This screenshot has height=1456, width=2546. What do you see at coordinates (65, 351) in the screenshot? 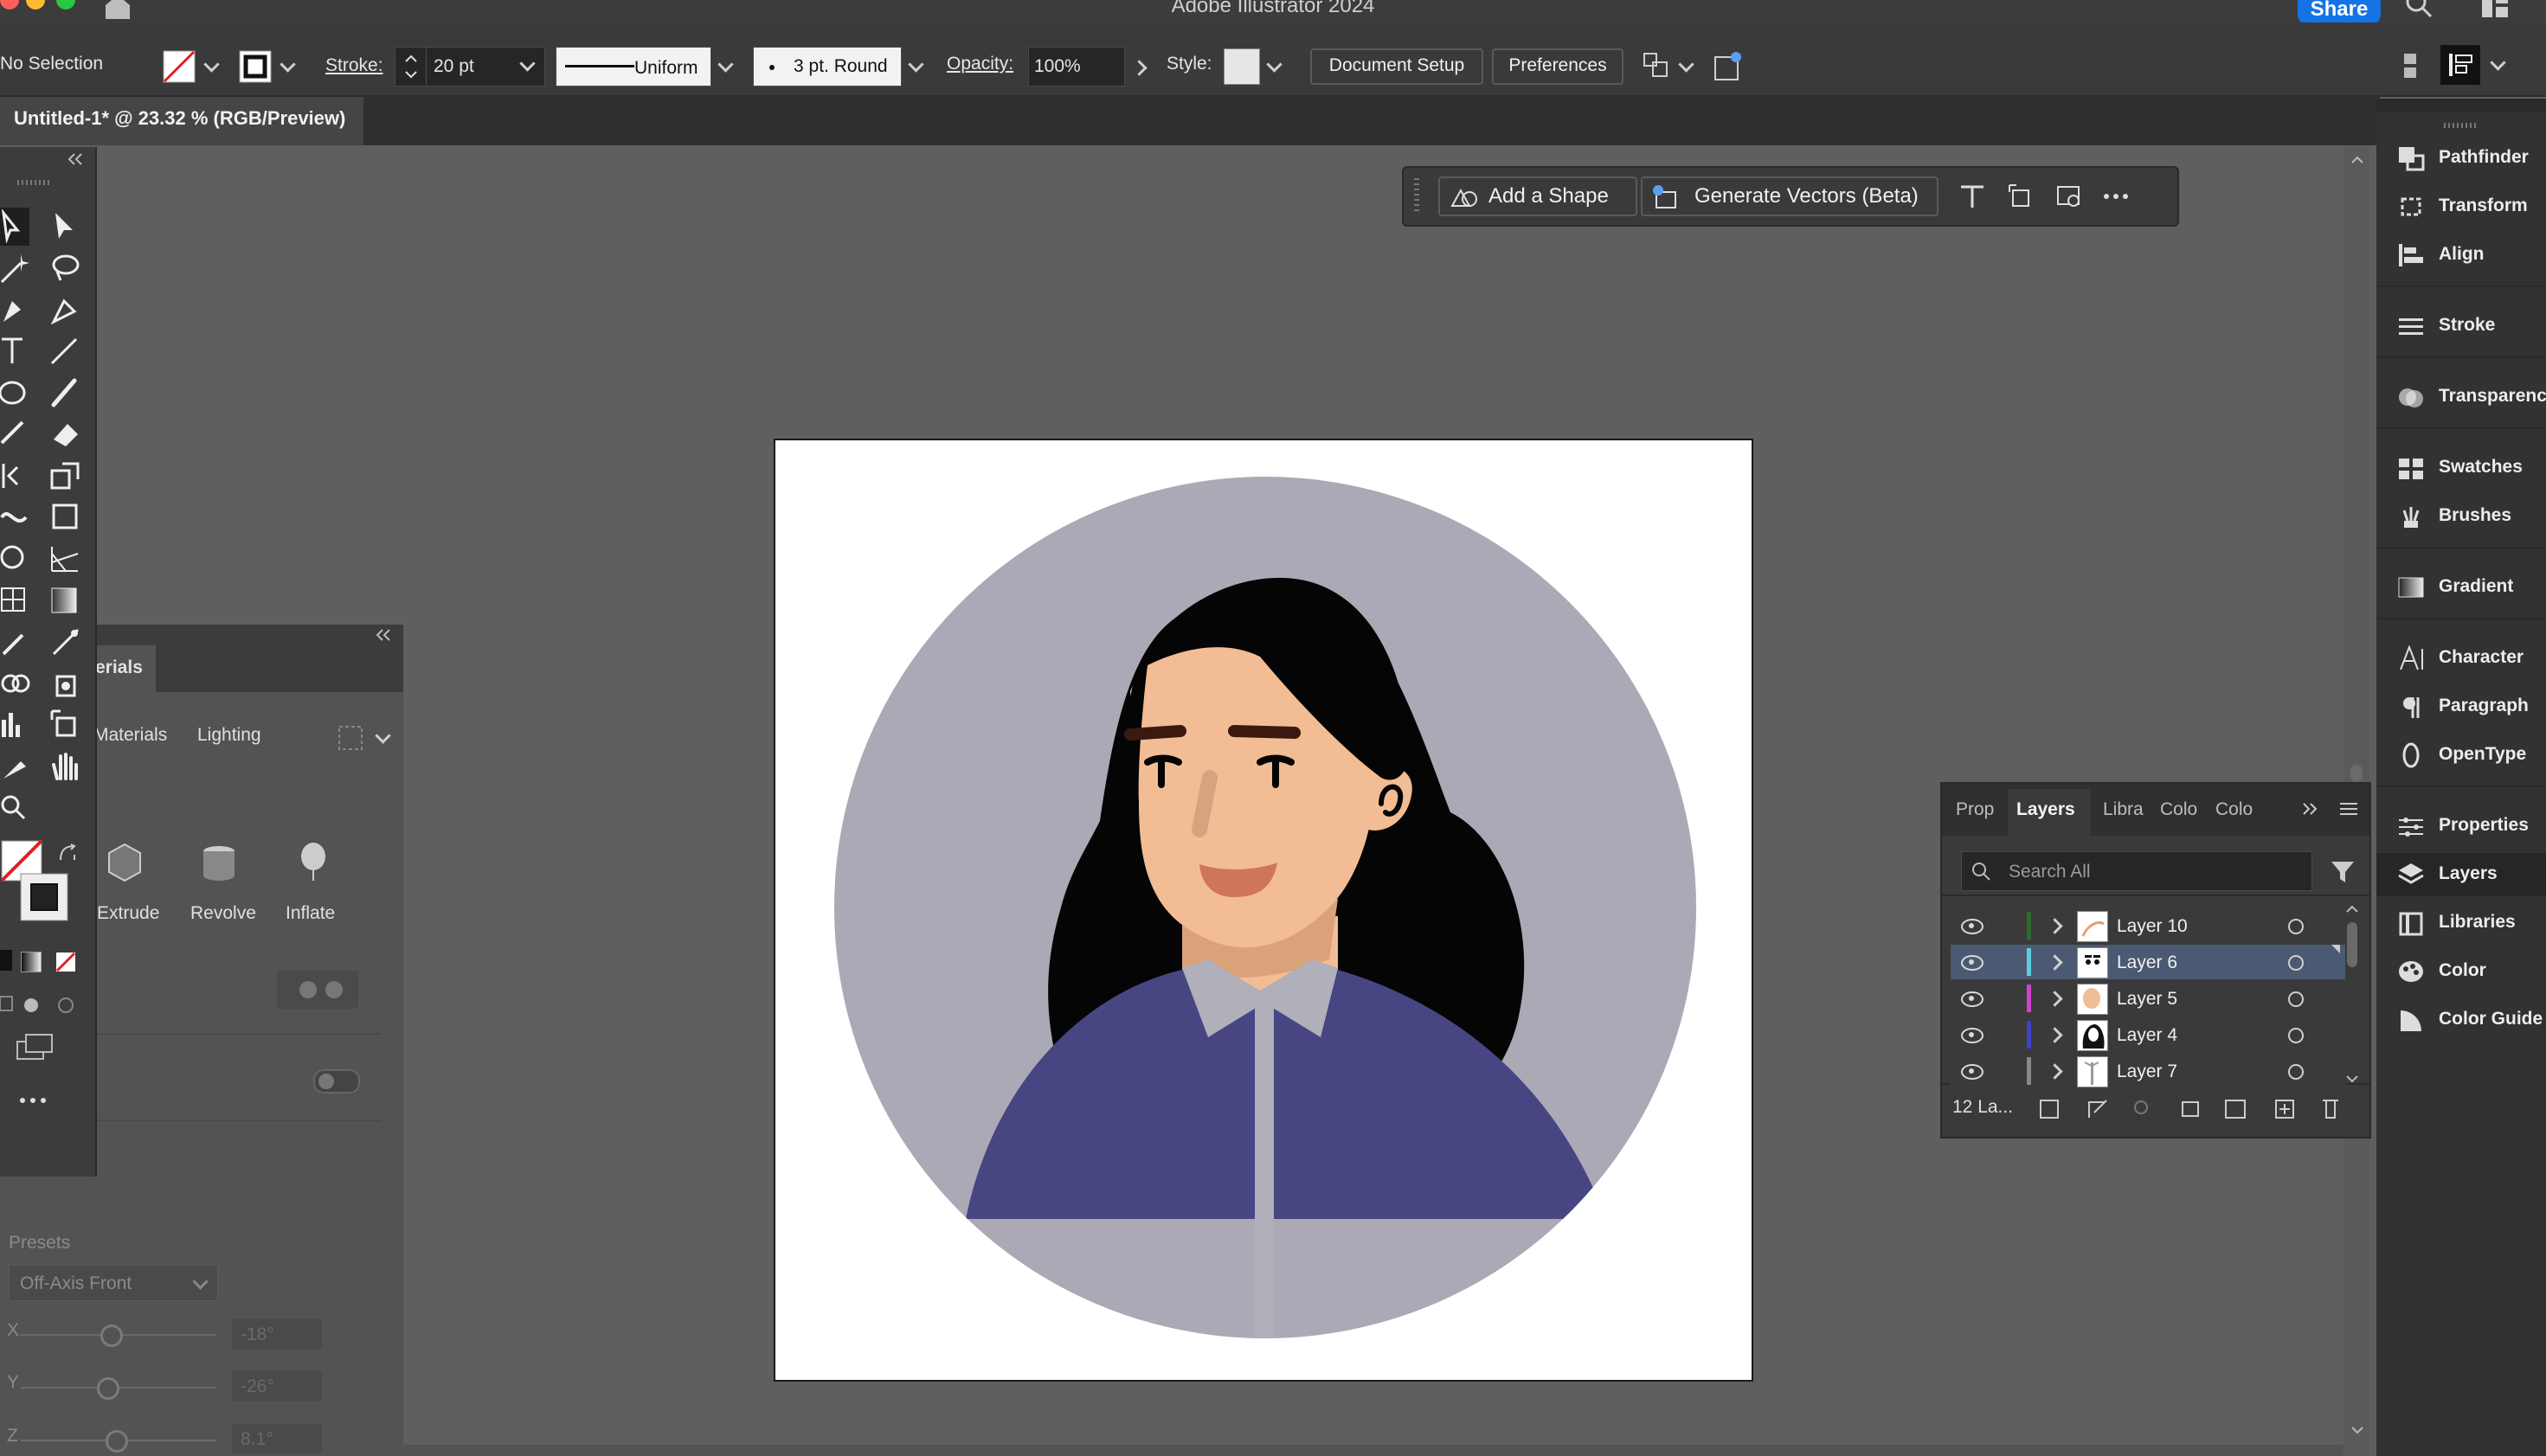
I see `line-segment-tool-icon` at bounding box center [65, 351].